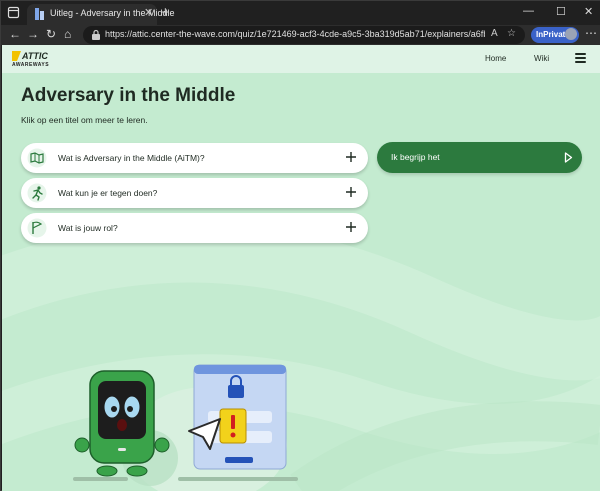  What do you see at coordinates (591, 33) in the screenshot?
I see `more-options-icon: ⋯` at bounding box center [591, 33].